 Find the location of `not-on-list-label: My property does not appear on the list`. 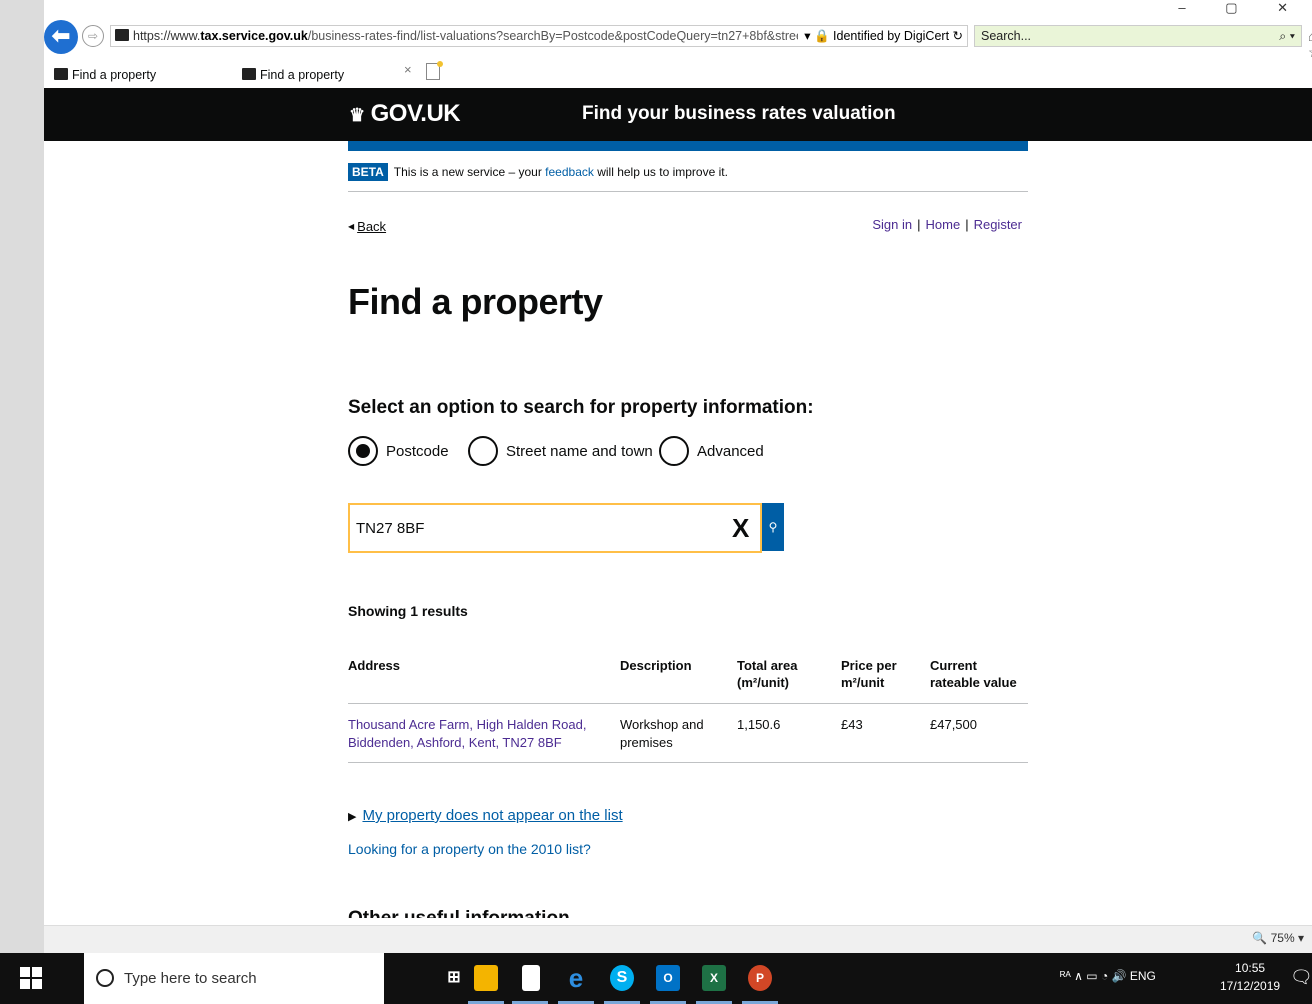

not-on-list-label: My property does not appear on the list is located at coordinates (492, 815).